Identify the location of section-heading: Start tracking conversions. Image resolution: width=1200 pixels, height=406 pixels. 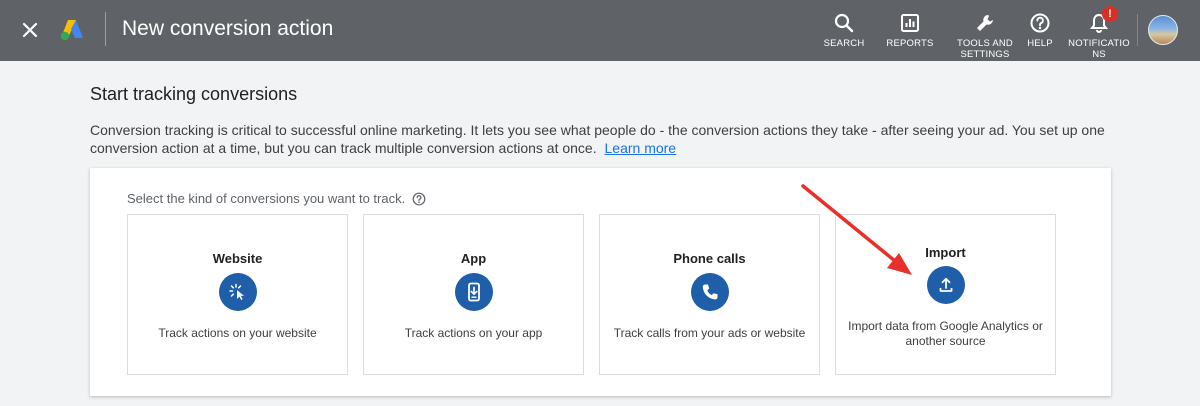
(194, 94).